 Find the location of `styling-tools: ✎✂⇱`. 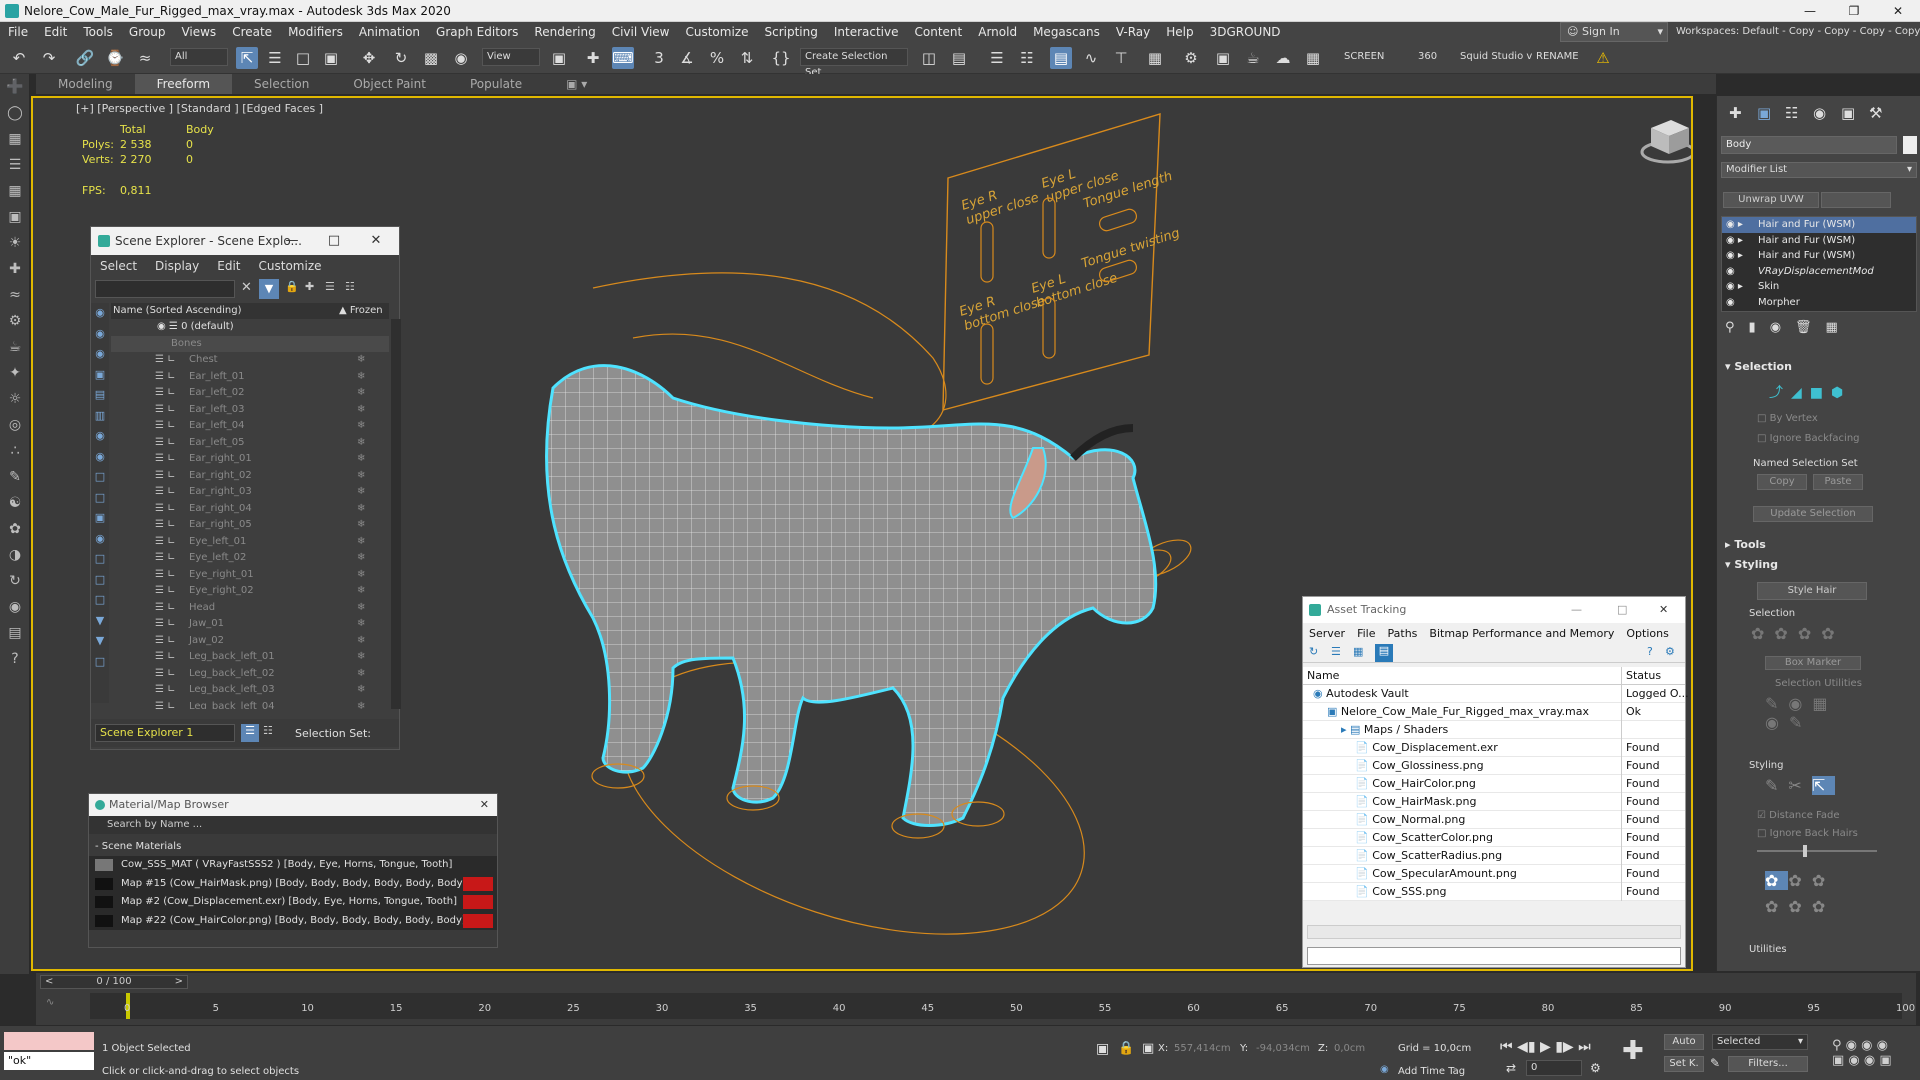

styling-tools: ✎✂⇱ is located at coordinates (1800, 785).